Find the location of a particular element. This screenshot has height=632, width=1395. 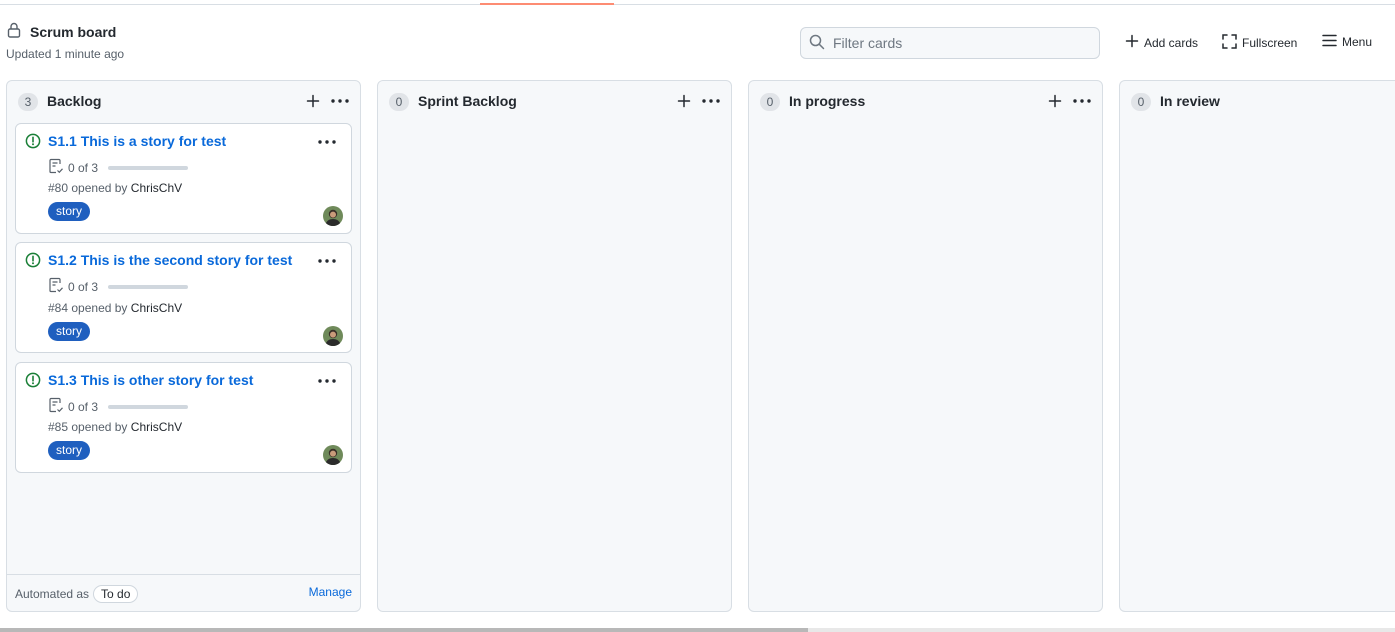

fullscreen-button: Fullscreen is located at coordinates (1259, 43).